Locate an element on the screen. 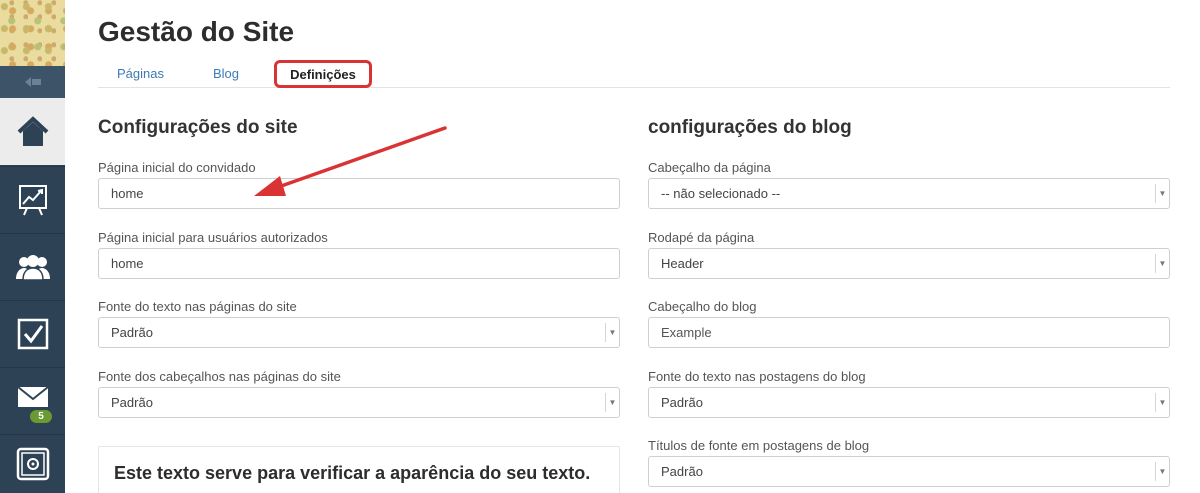 The width and height of the screenshot is (1200, 493). guest-home-label: Página inicial do convidado is located at coordinates (177, 167).